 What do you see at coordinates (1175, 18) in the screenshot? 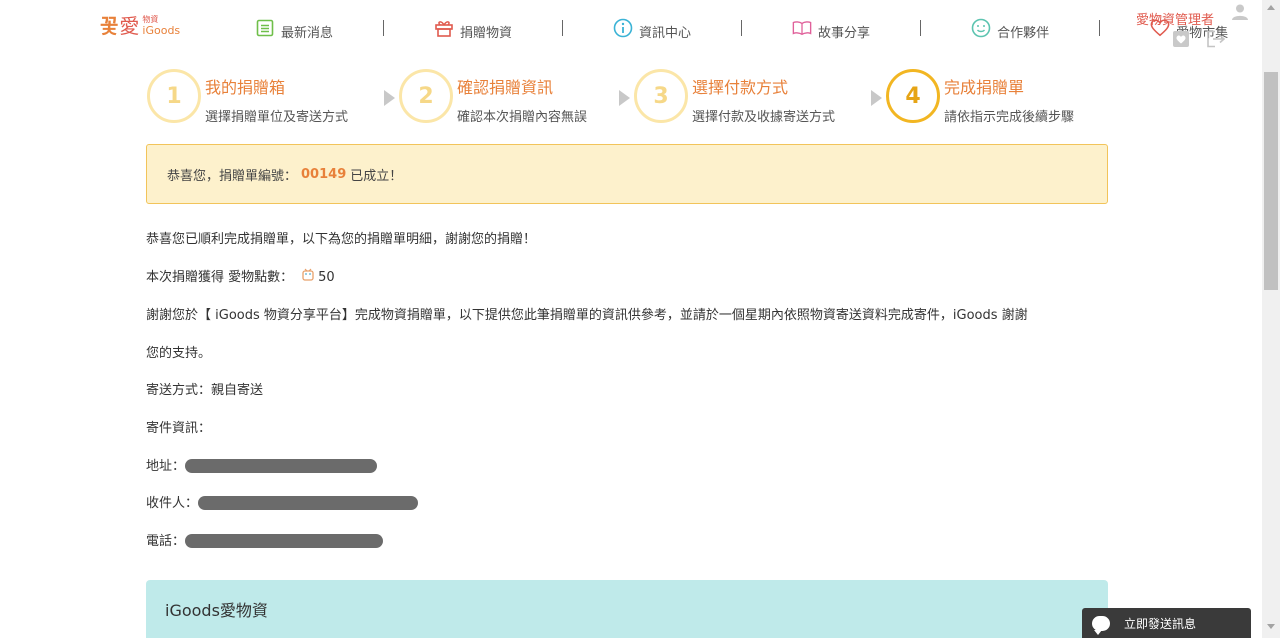
I see `user-name-link: 愛物資管理者` at bounding box center [1175, 18].